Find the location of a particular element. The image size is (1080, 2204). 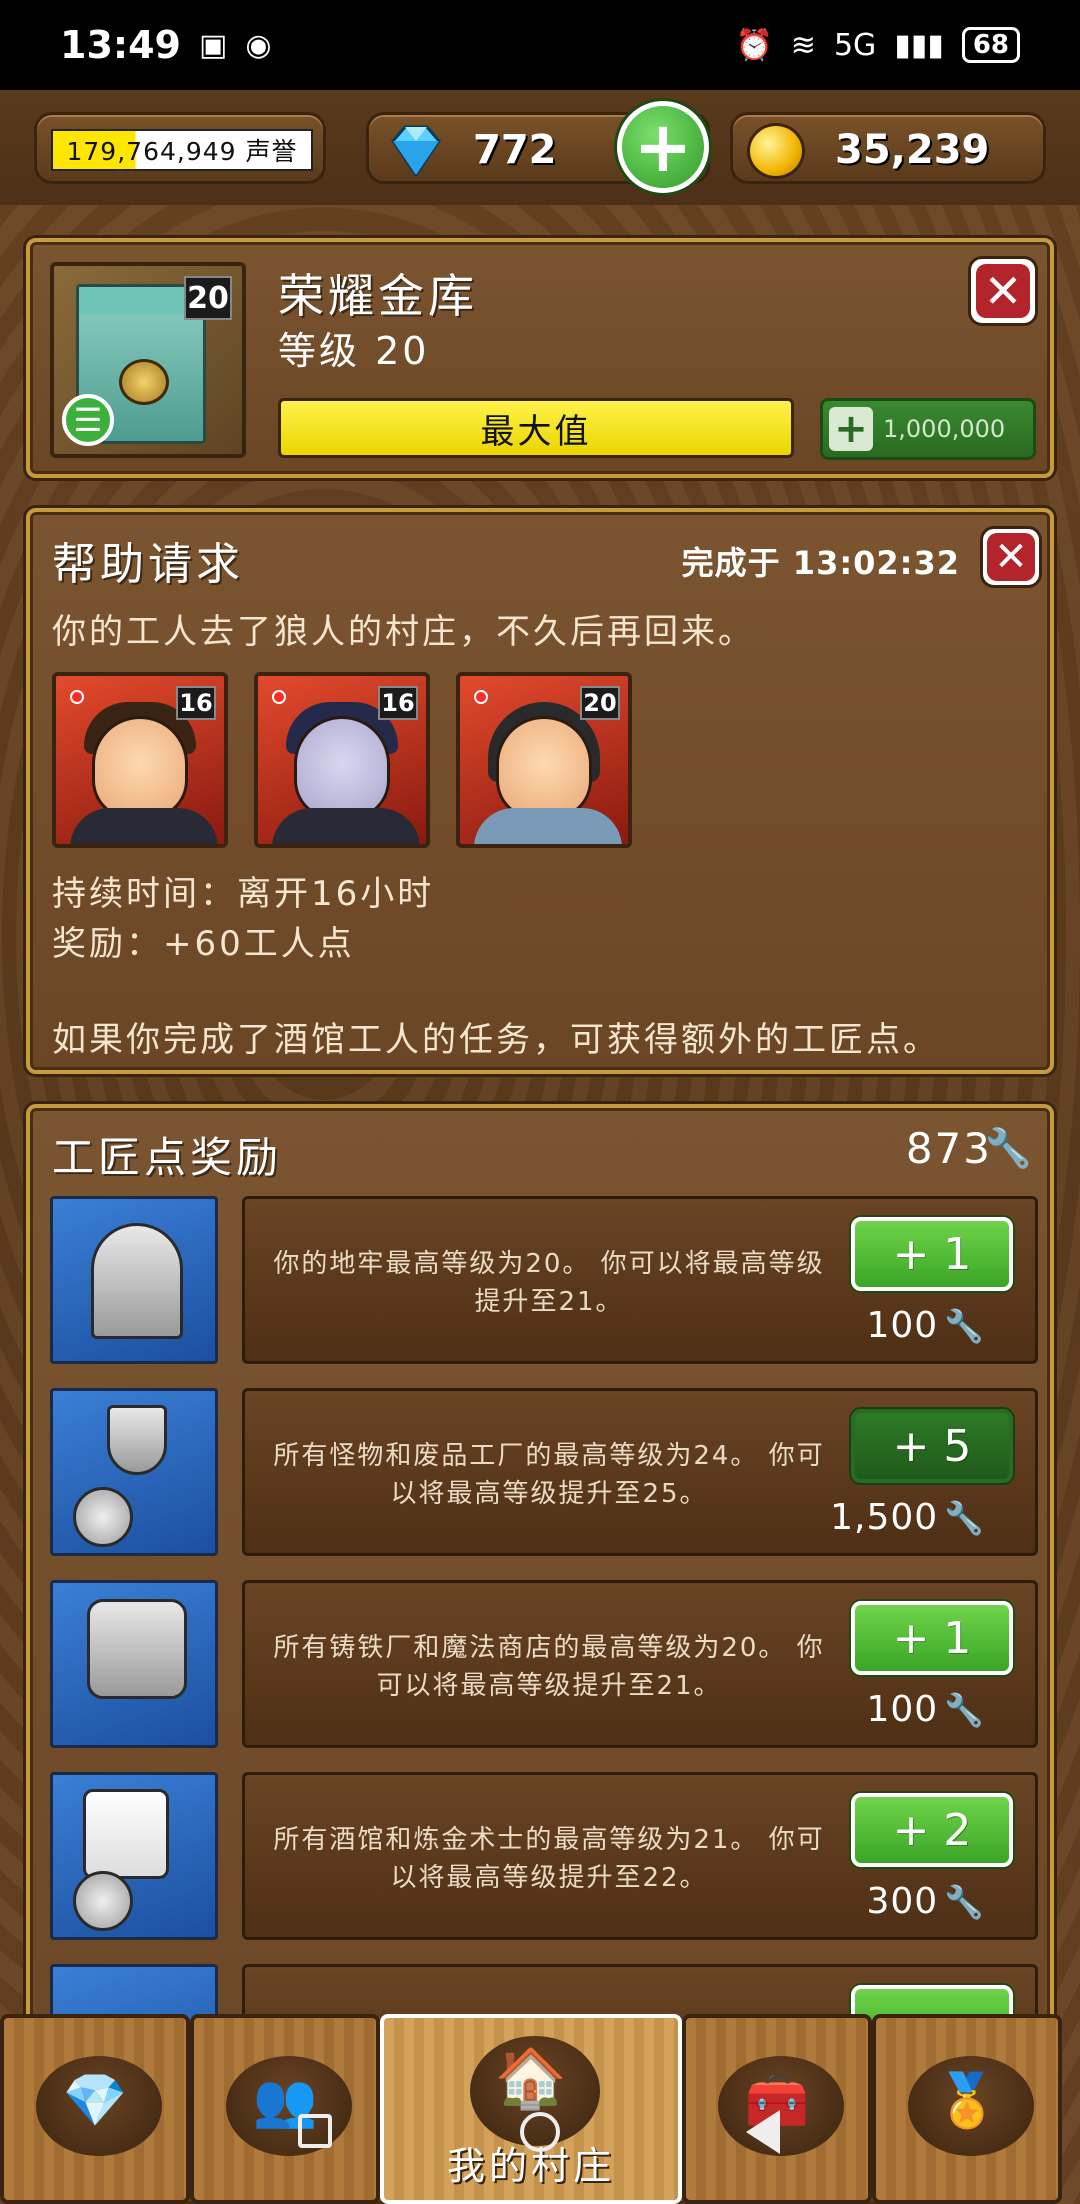

home-button is located at coordinates (540, 2132).